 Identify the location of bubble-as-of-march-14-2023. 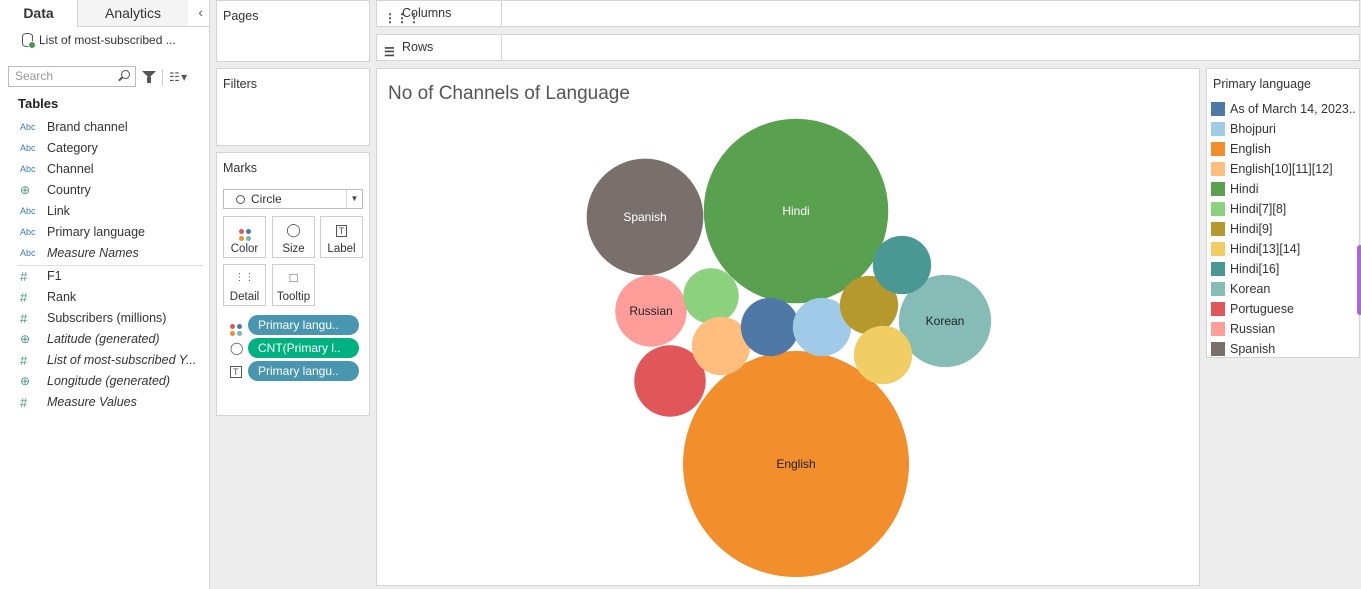
(770, 327).